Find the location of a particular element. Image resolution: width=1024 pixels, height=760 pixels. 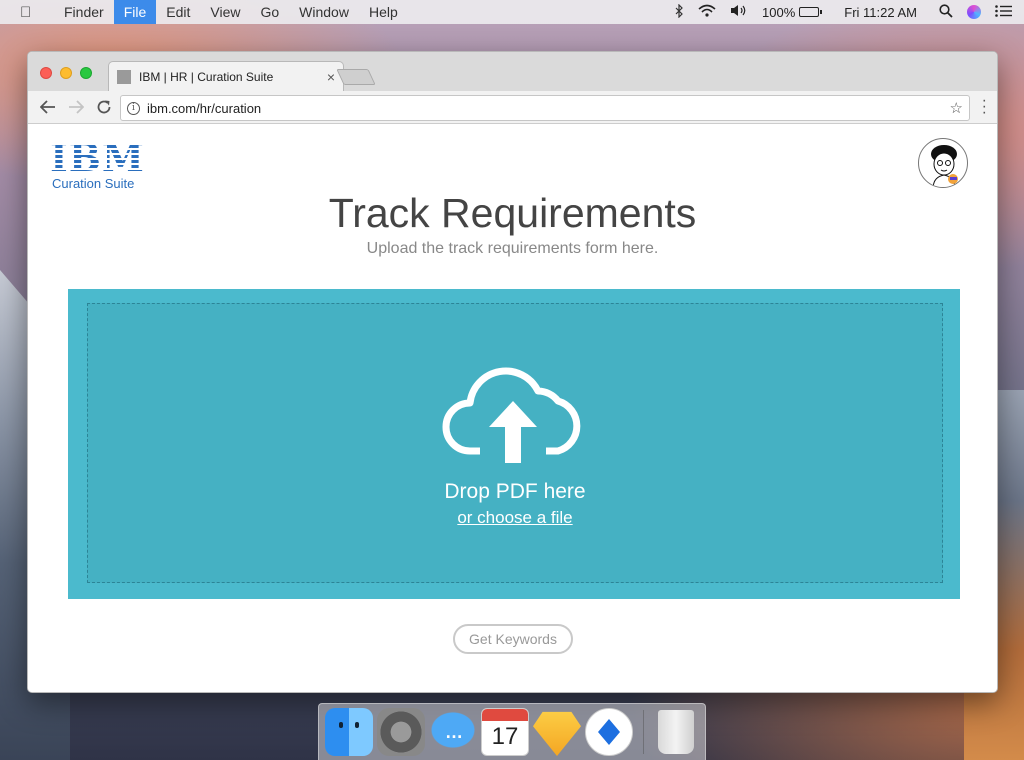

forward-arrow-icon is located at coordinates (76, 107).